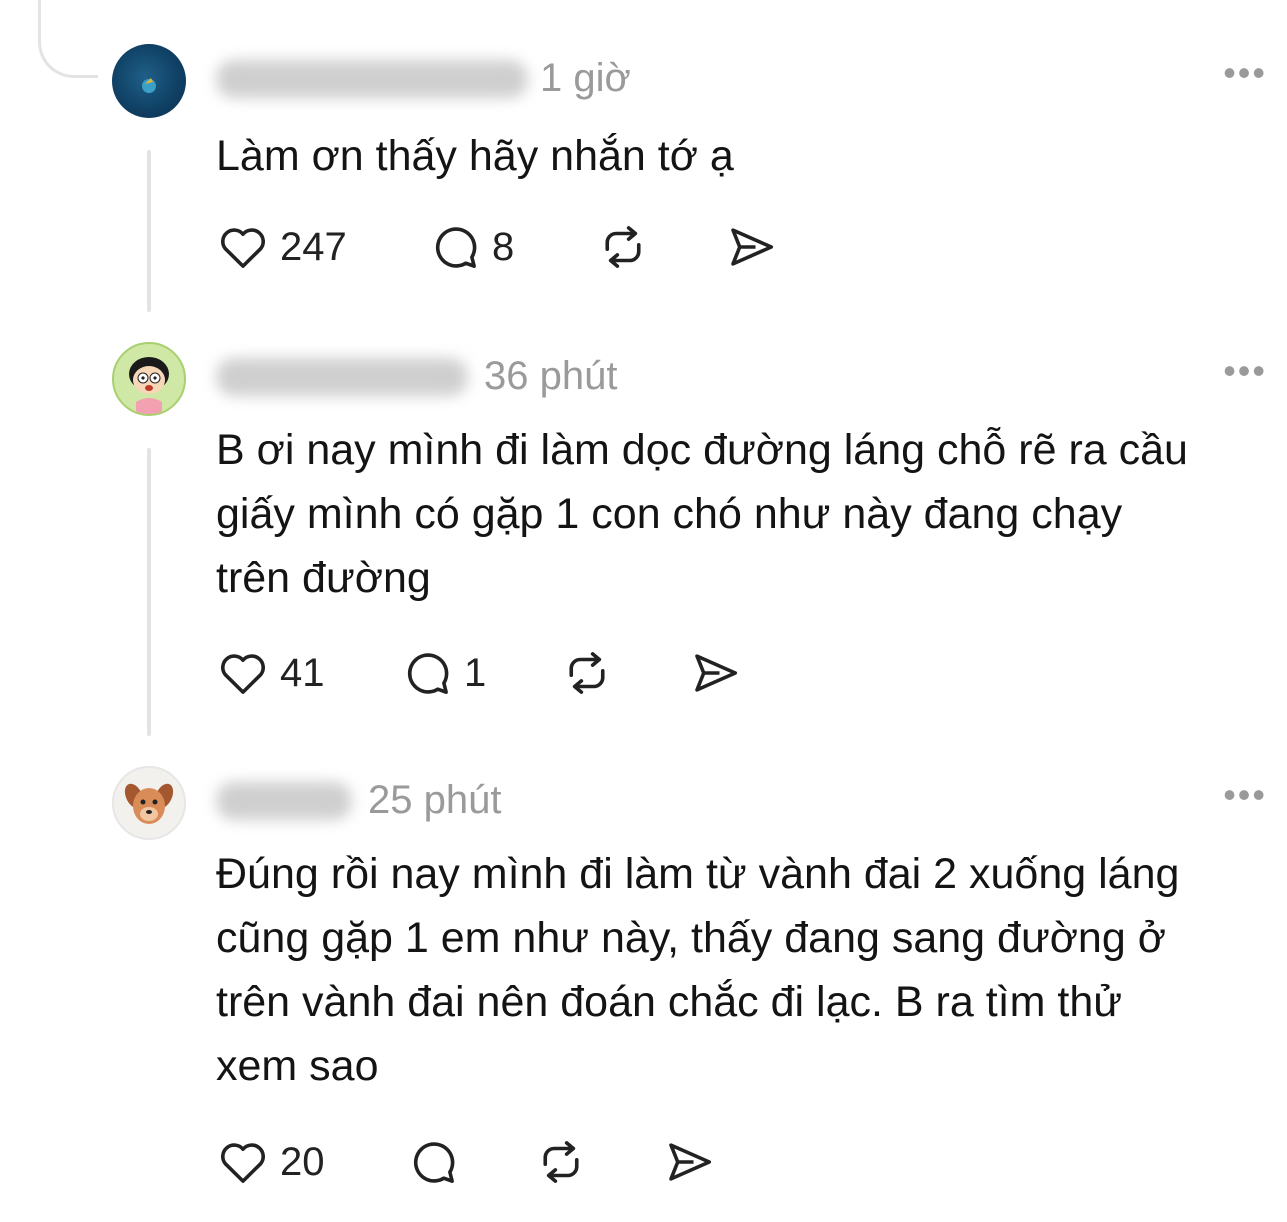  Describe the element at coordinates (585, 78) in the screenshot. I see `timestamp: 1 giờ` at that location.